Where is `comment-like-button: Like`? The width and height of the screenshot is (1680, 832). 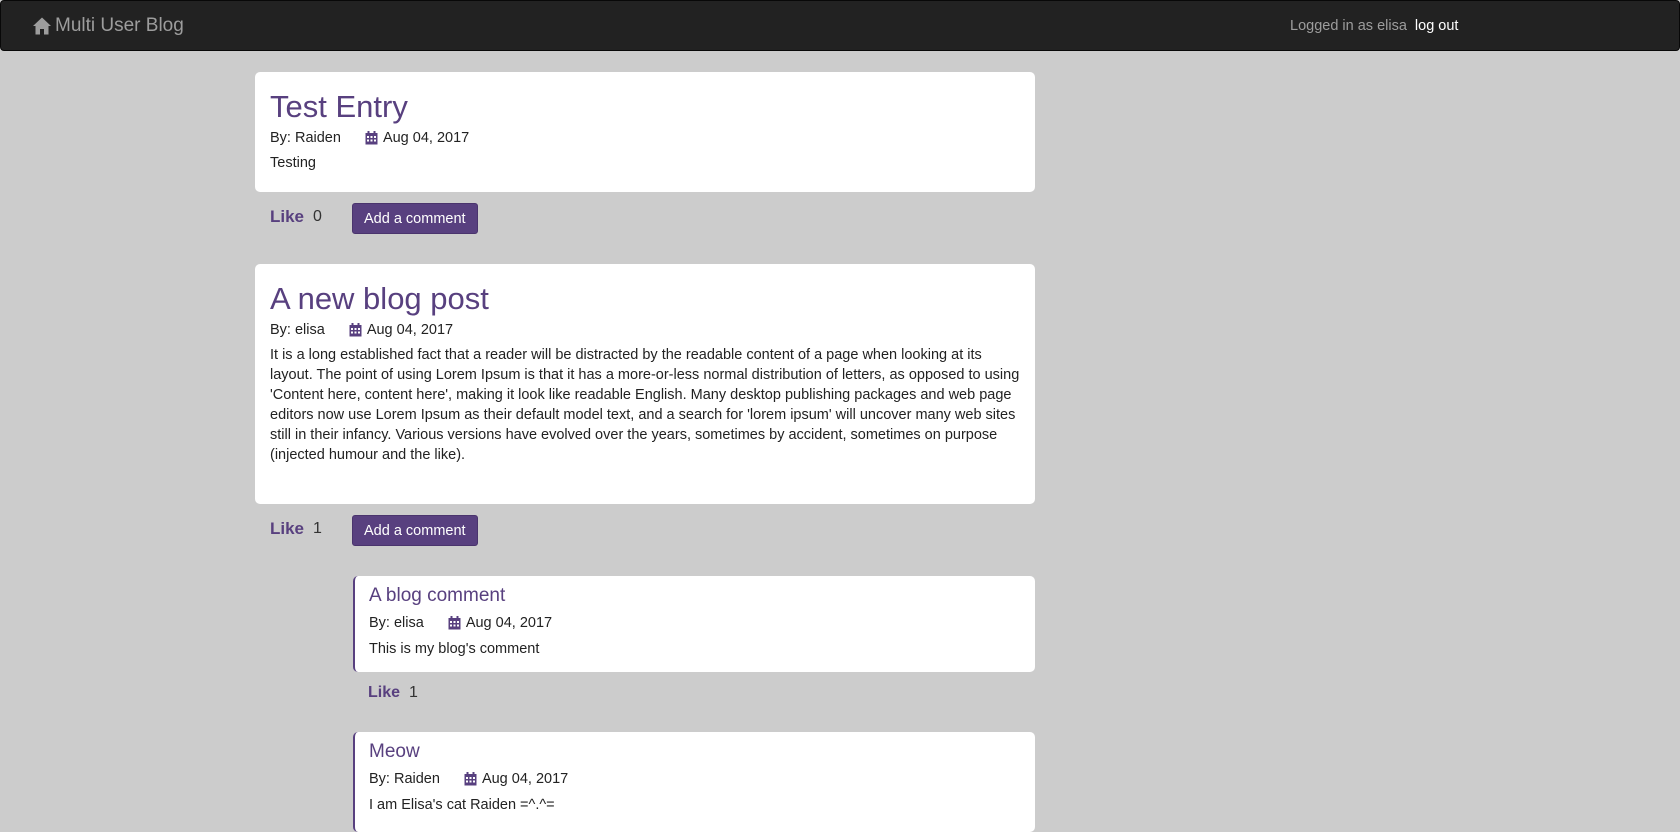 comment-like-button: Like is located at coordinates (384, 693).